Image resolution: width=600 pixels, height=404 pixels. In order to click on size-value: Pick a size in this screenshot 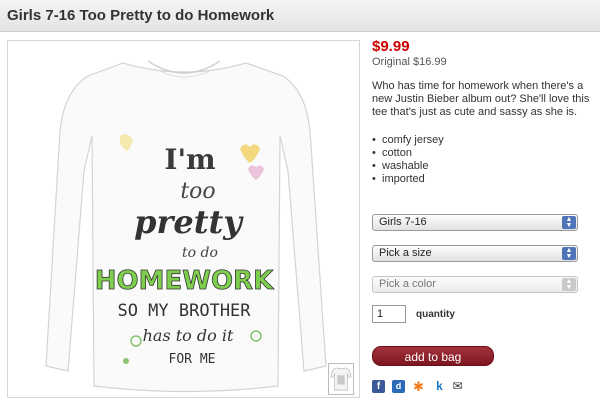, I will do `click(405, 253)`.